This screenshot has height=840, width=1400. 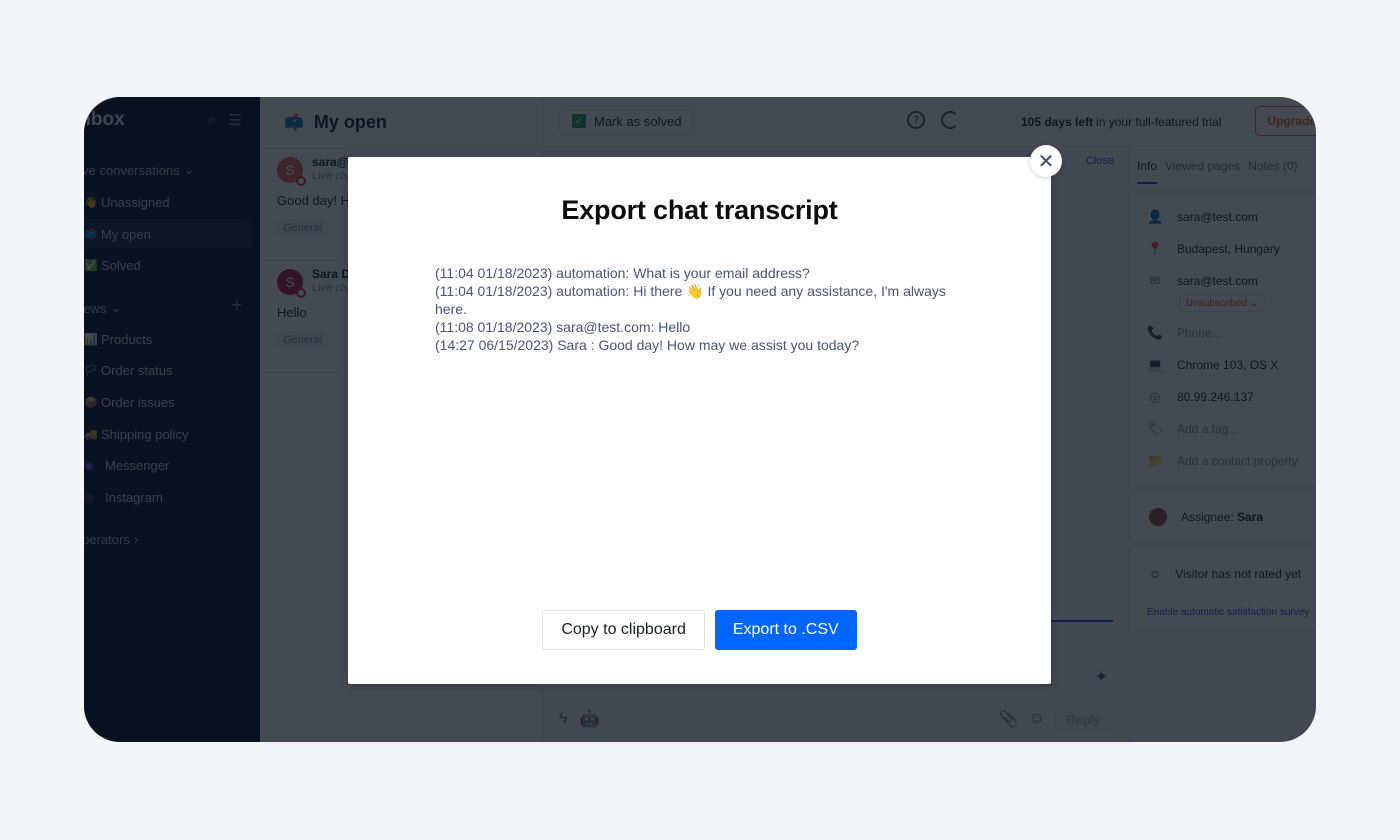 I want to click on modal-title: Export chat transcript, so click(x=699, y=210).